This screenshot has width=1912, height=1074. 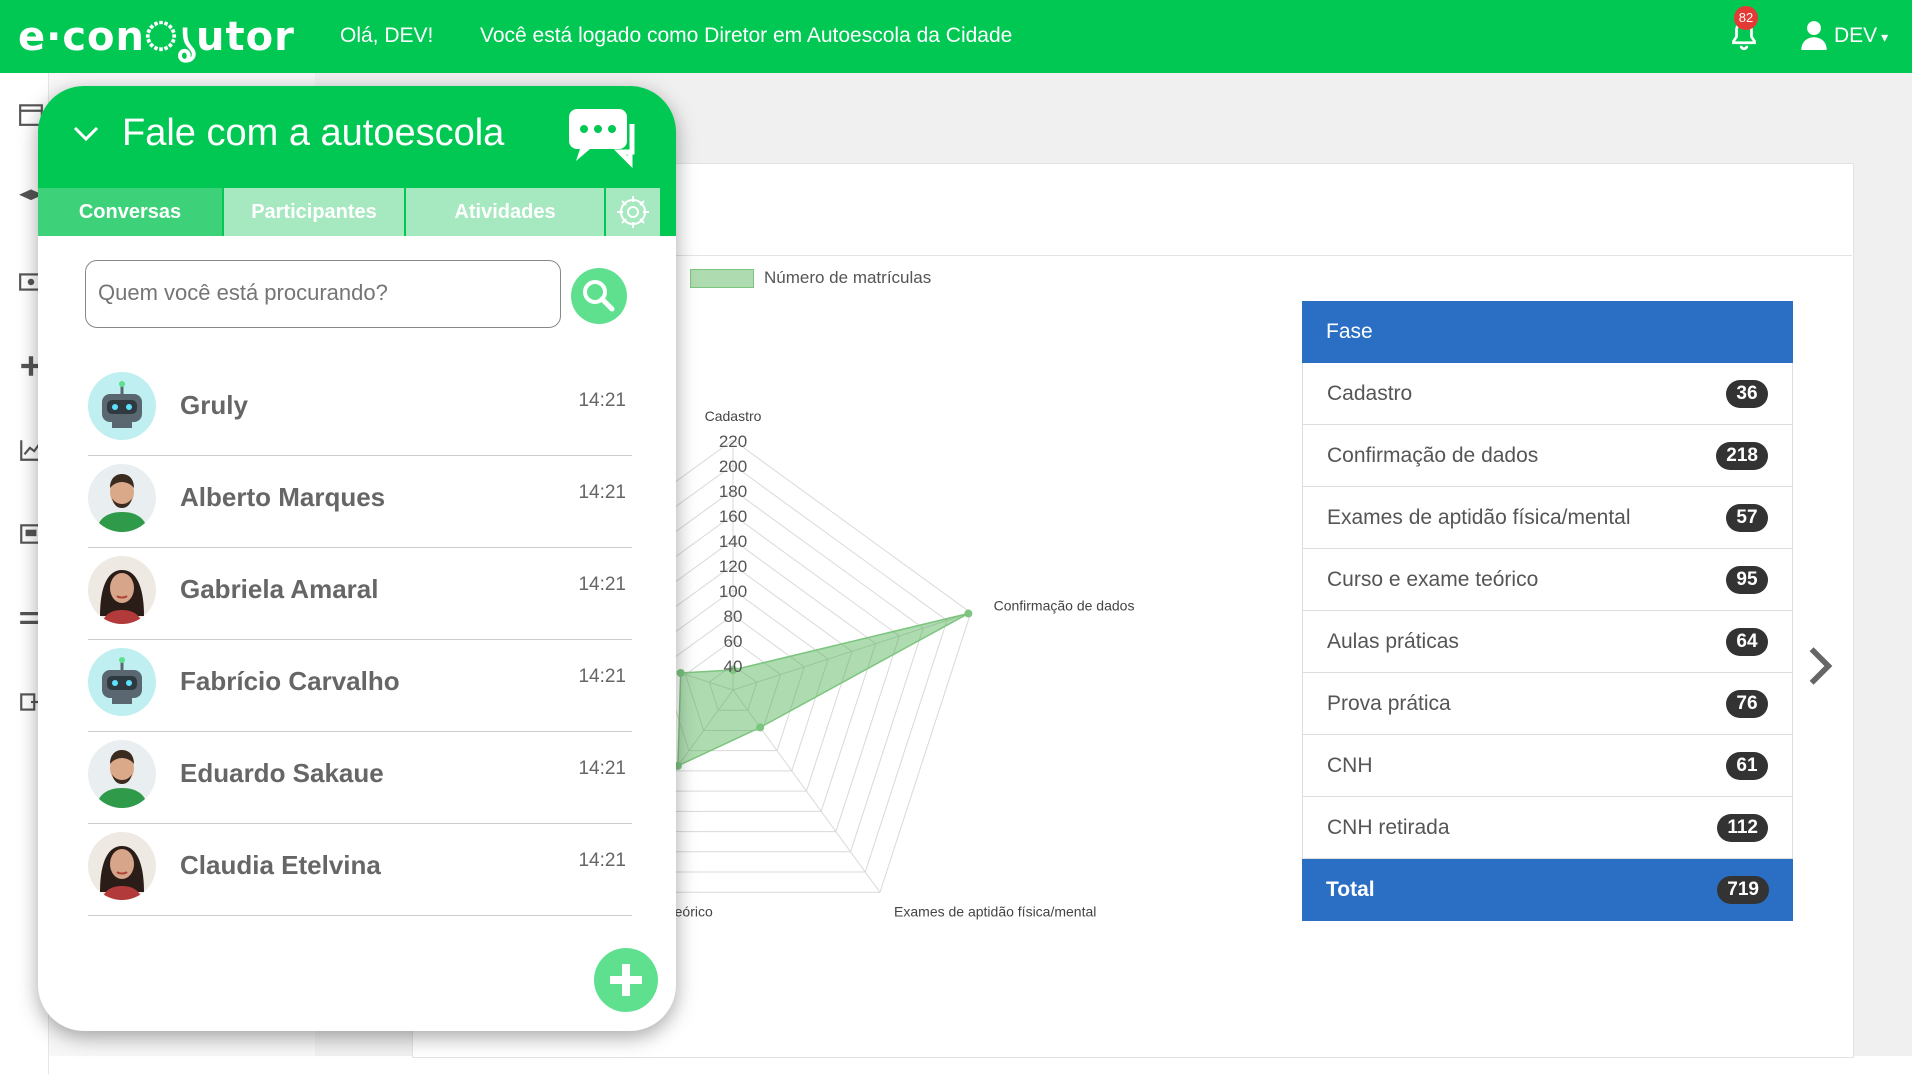 What do you see at coordinates (733, 666) in the screenshot?
I see `radar-tick-label: 40` at bounding box center [733, 666].